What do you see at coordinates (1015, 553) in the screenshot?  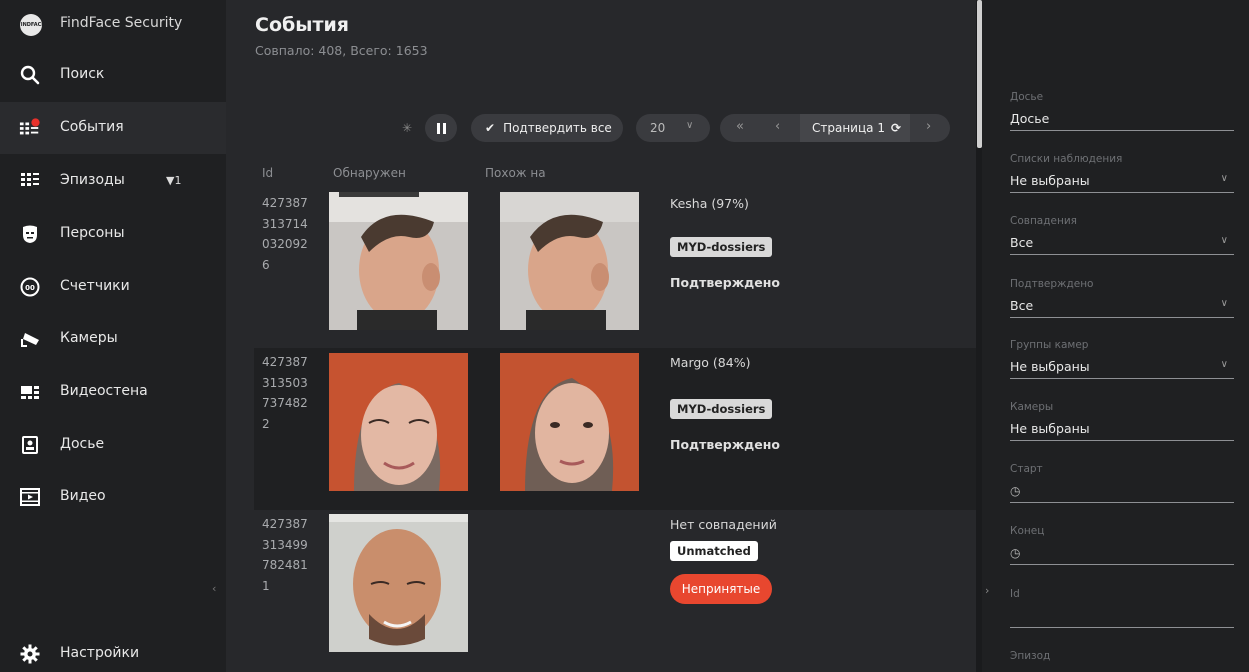 I see `clock-icon: ◷` at bounding box center [1015, 553].